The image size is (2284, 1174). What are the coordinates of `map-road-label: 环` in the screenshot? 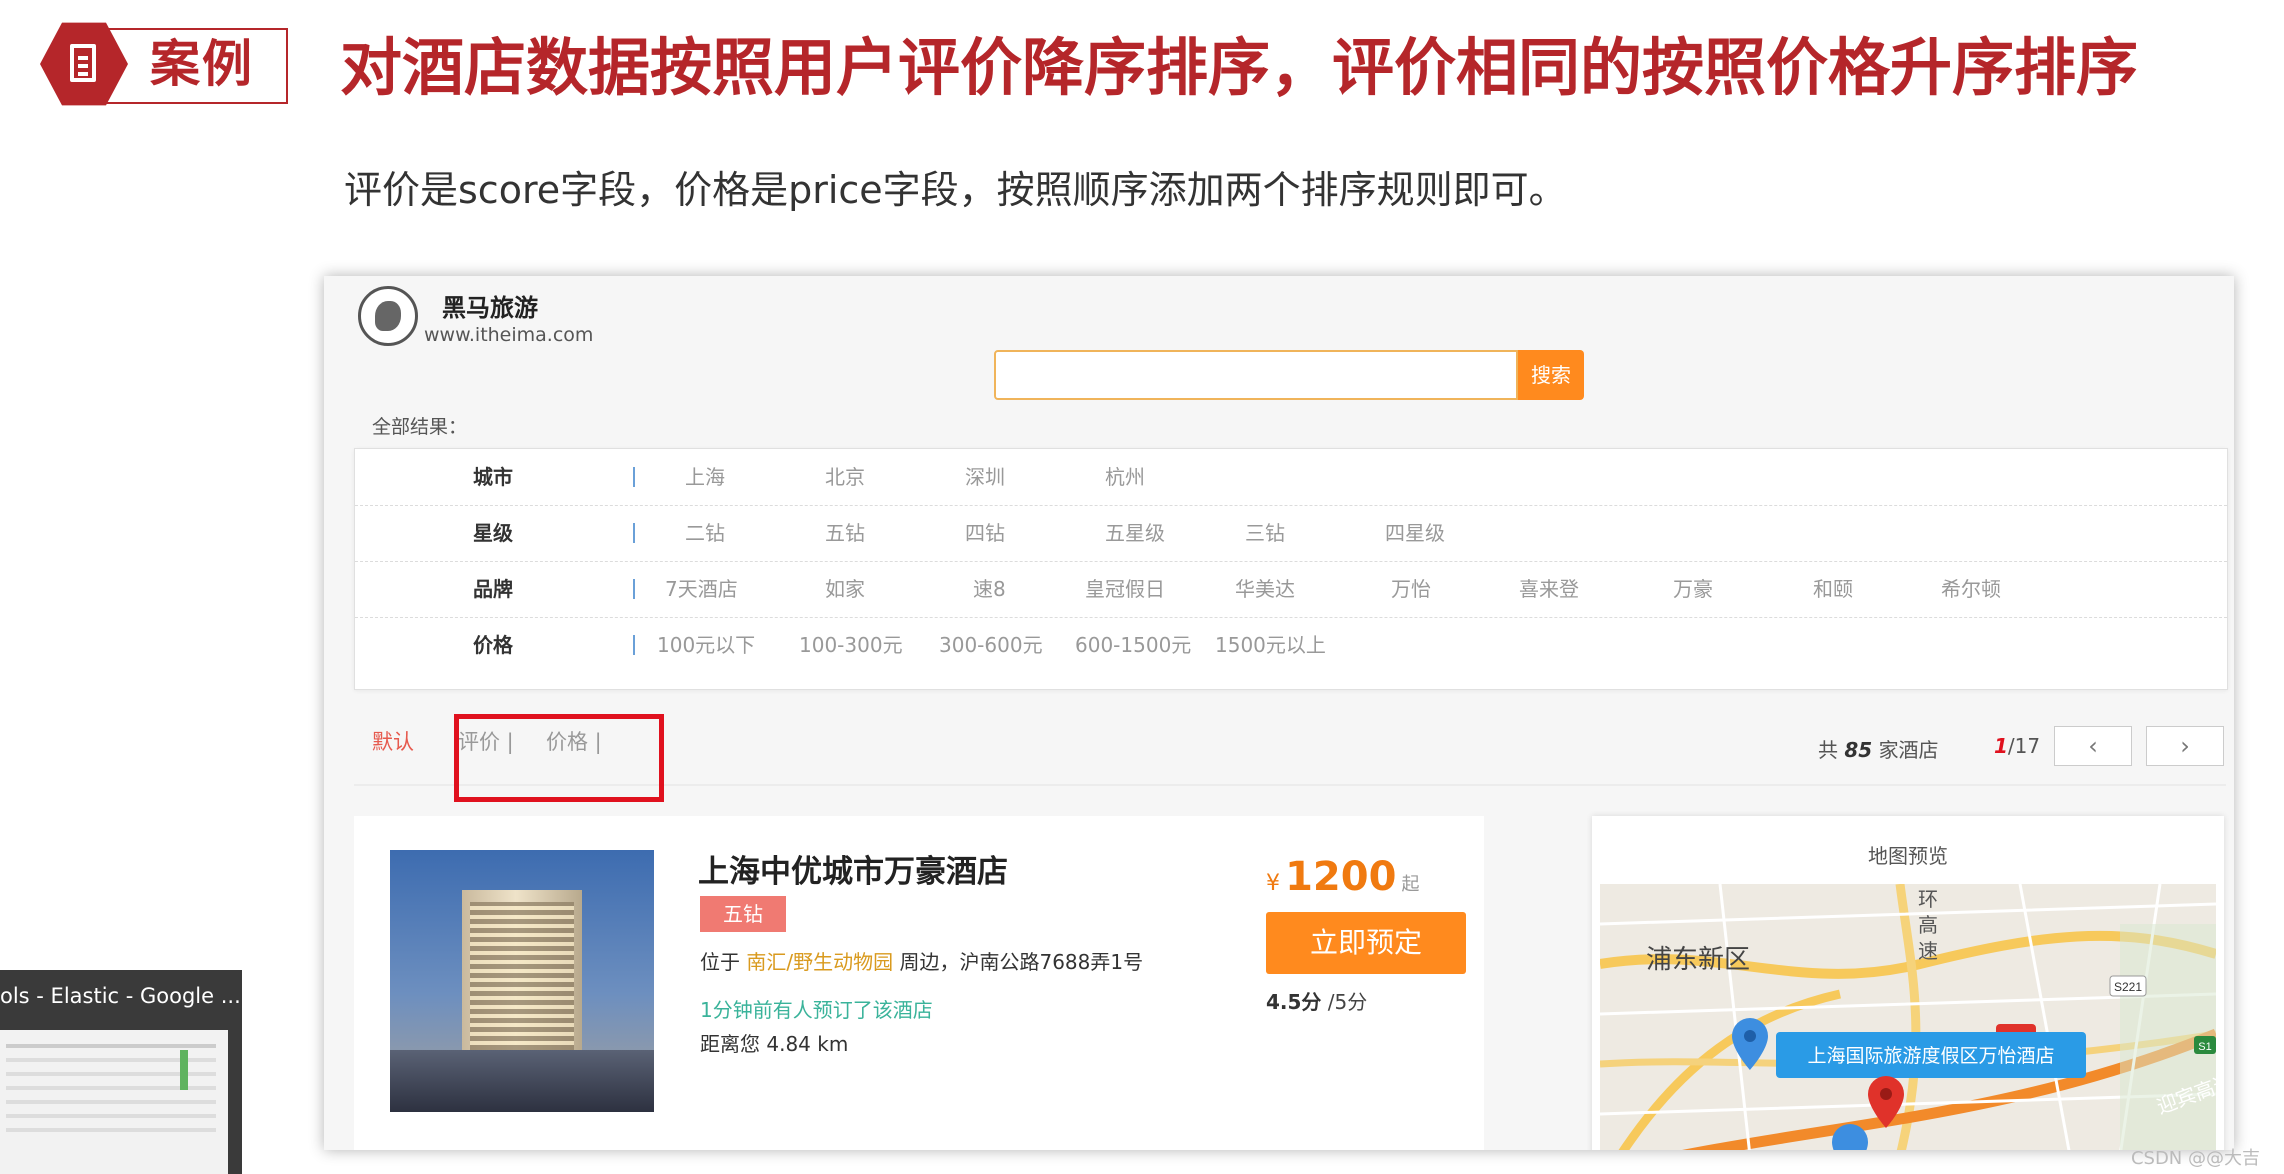 It's located at (1928, 899).